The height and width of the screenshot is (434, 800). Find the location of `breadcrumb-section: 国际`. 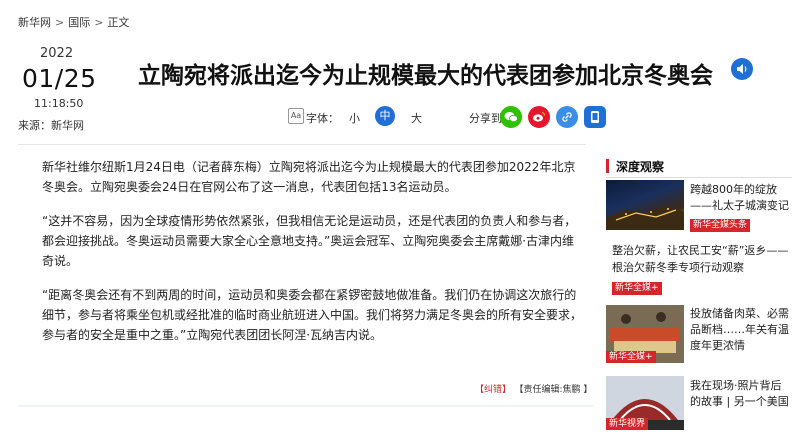

breadcrumb-section: 国际 is located at coordinates (79, 22).